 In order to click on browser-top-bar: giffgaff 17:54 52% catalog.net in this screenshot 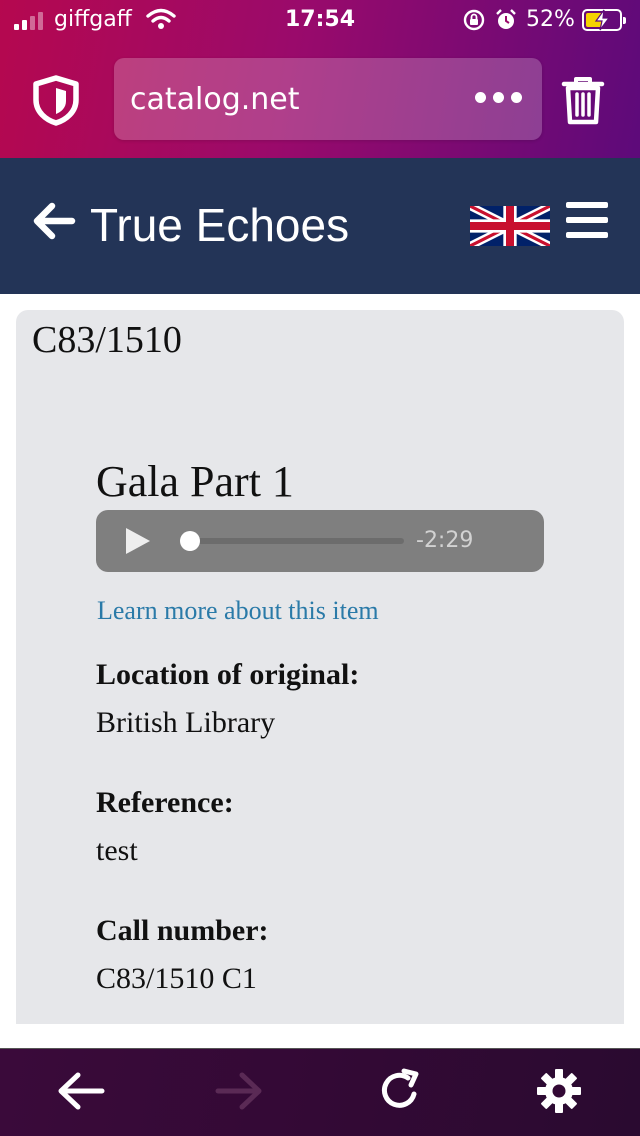, I will do `click(320, 79)`.